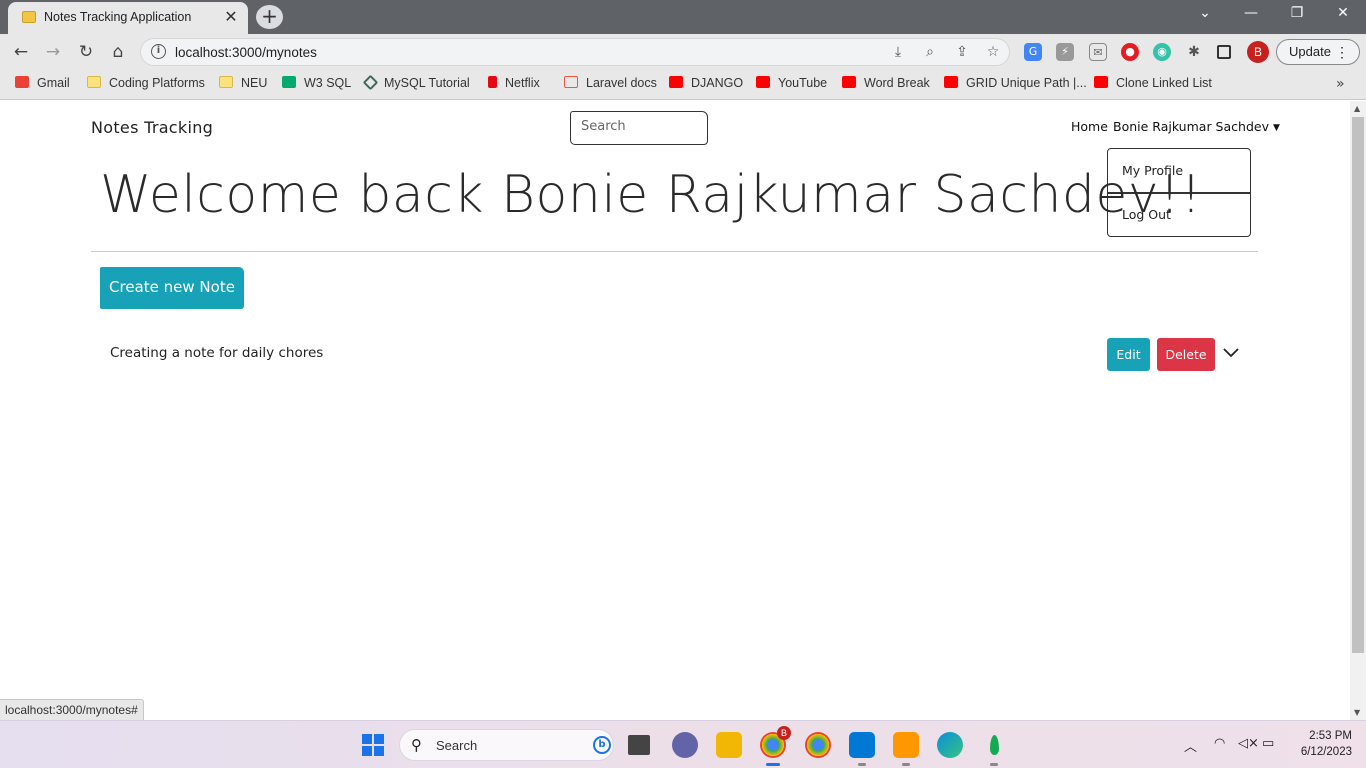  I want to click on page-scrollbar: ▲ ▼, so click(1358, 410).